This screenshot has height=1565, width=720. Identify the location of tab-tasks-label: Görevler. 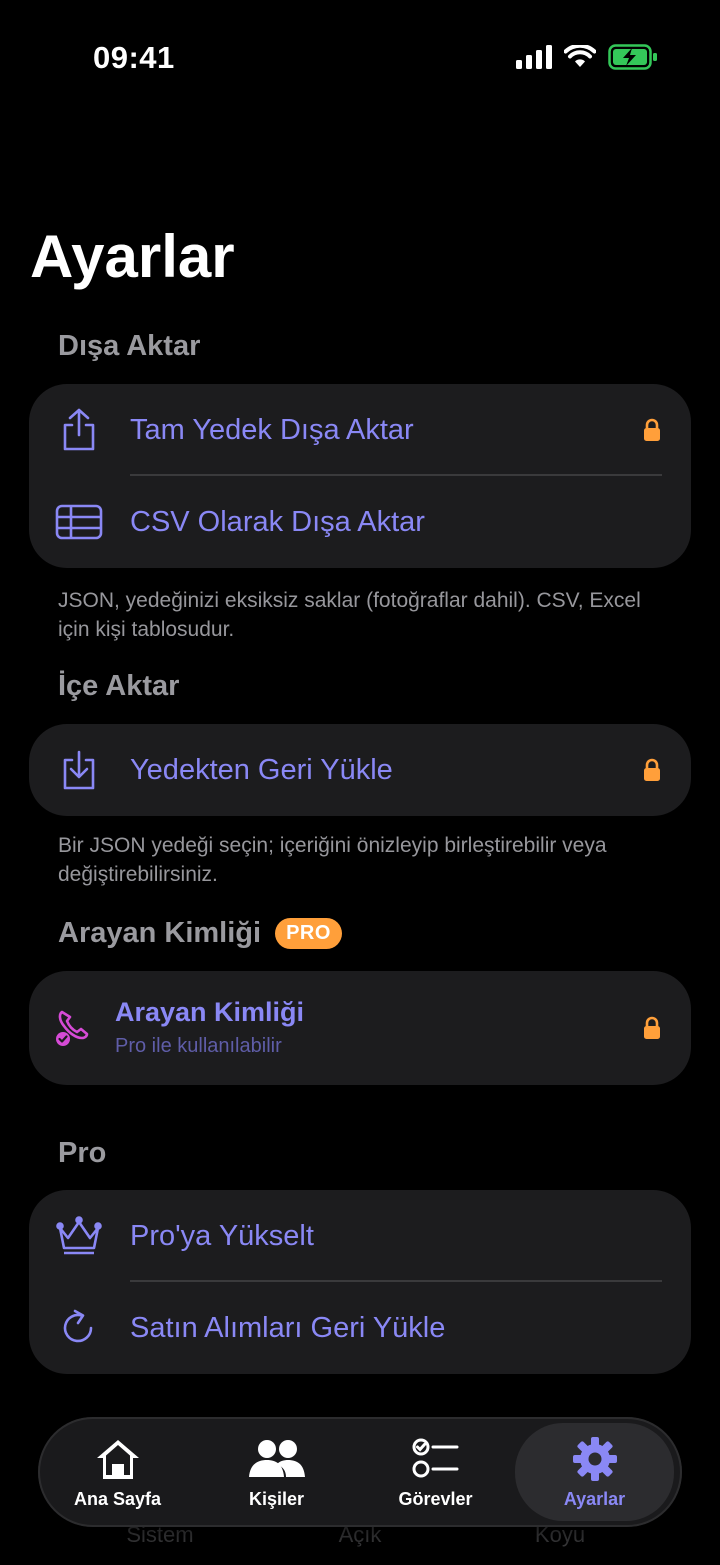
(435, 1498).